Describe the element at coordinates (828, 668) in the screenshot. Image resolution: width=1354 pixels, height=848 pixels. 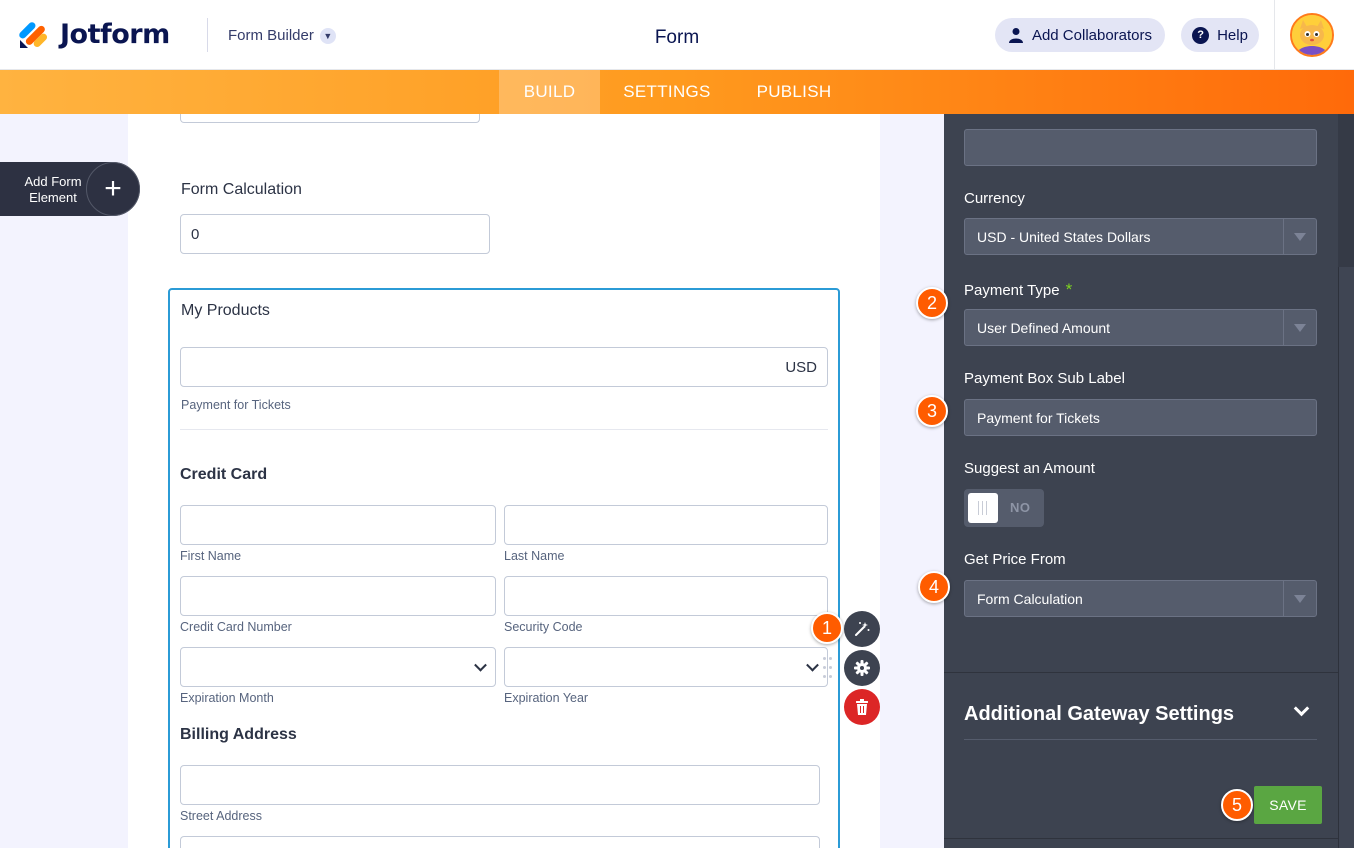
I see `drag-handle` at that location.